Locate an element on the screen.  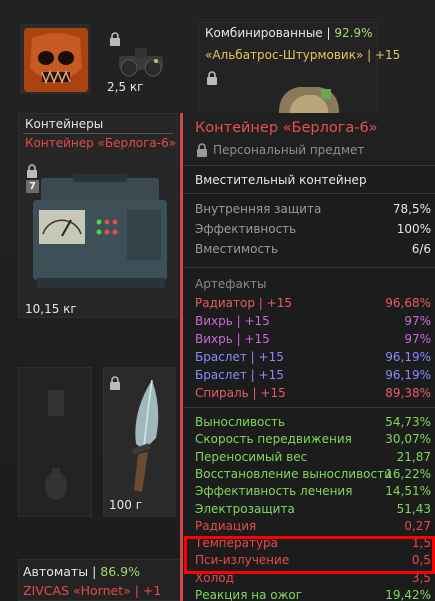
effect-row-label: Выносливость is located at coordinates (240, 422).